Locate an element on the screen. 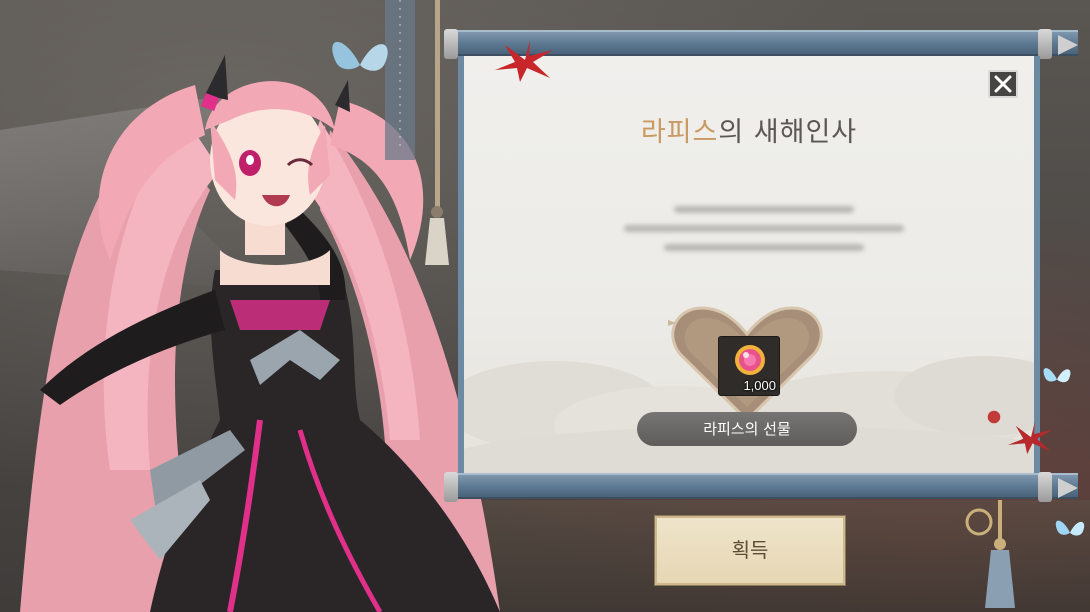  title-rest: 의 새해인사 is located at coordinates (788, 132).